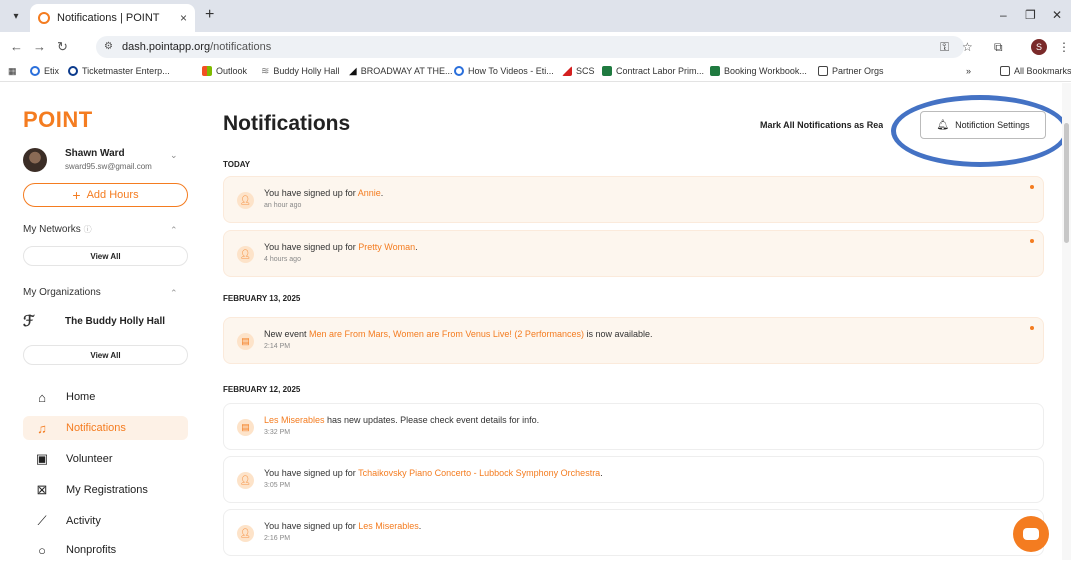 The width and height of the screenshot is (1071, 562). What do you see at coordinates (39, 46) in the screenshot?
I see `forward-icon: →` at bounding box center [39, 46].